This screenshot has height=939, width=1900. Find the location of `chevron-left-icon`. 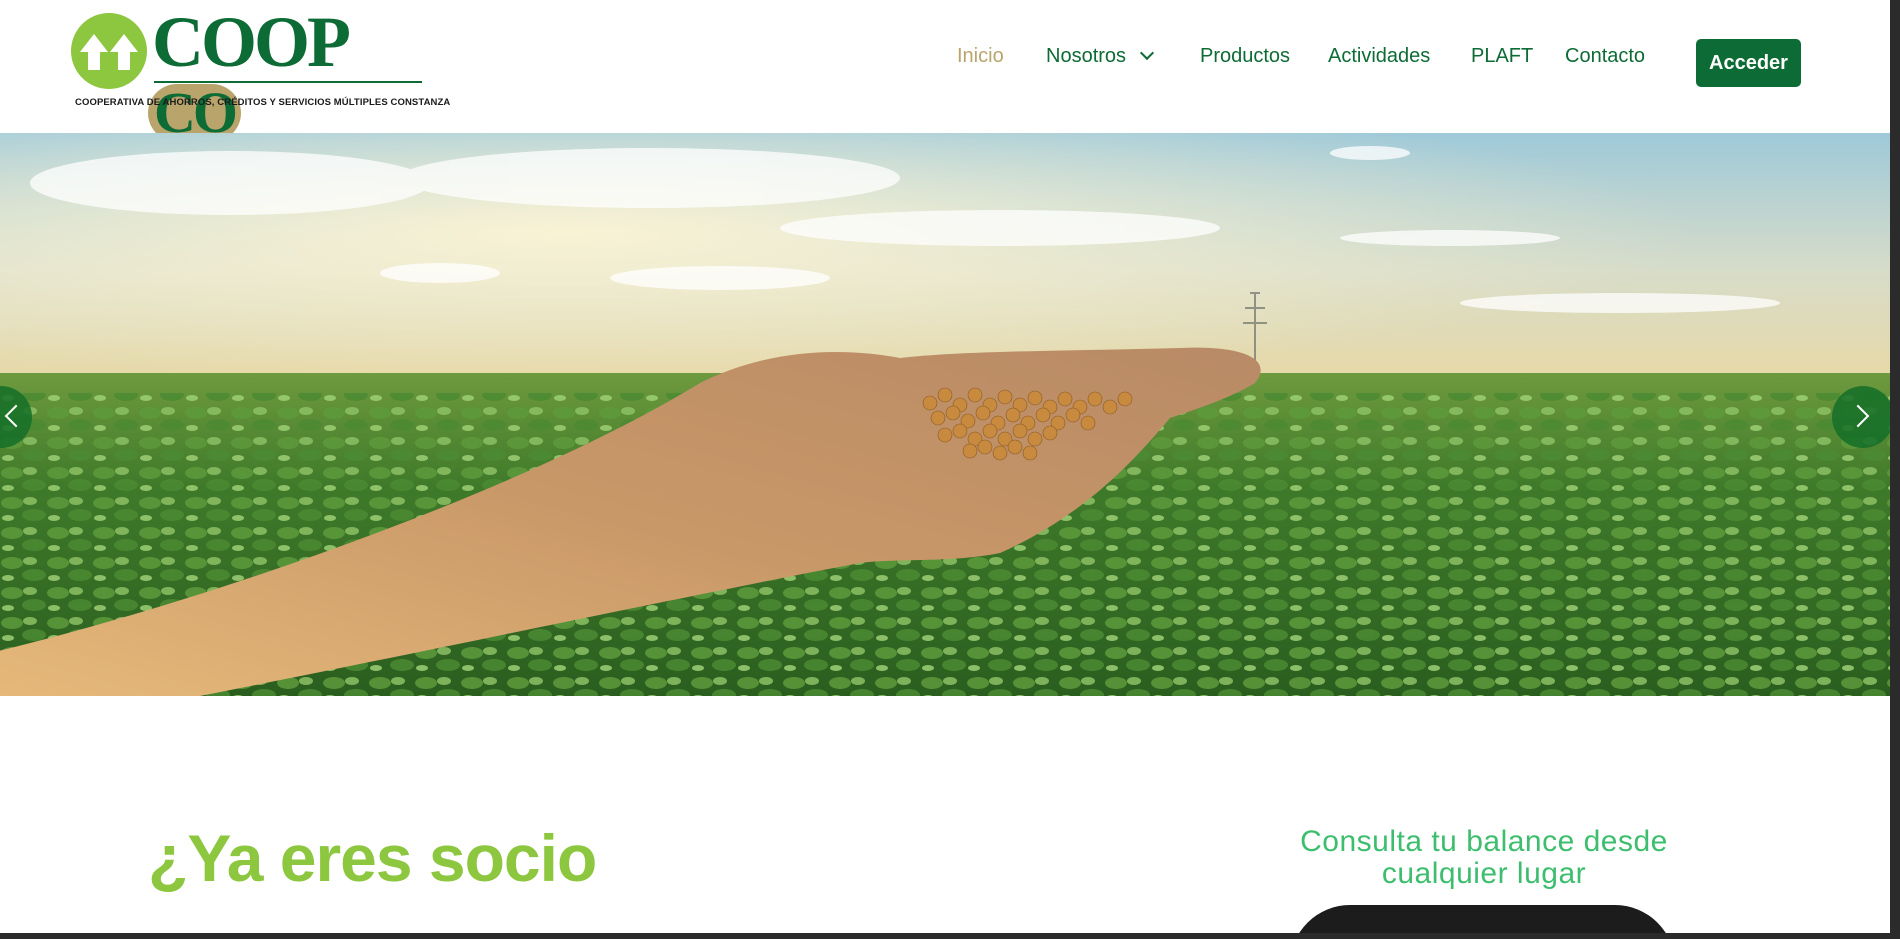

chevron-left-icon is located at coordinates (16, 416).